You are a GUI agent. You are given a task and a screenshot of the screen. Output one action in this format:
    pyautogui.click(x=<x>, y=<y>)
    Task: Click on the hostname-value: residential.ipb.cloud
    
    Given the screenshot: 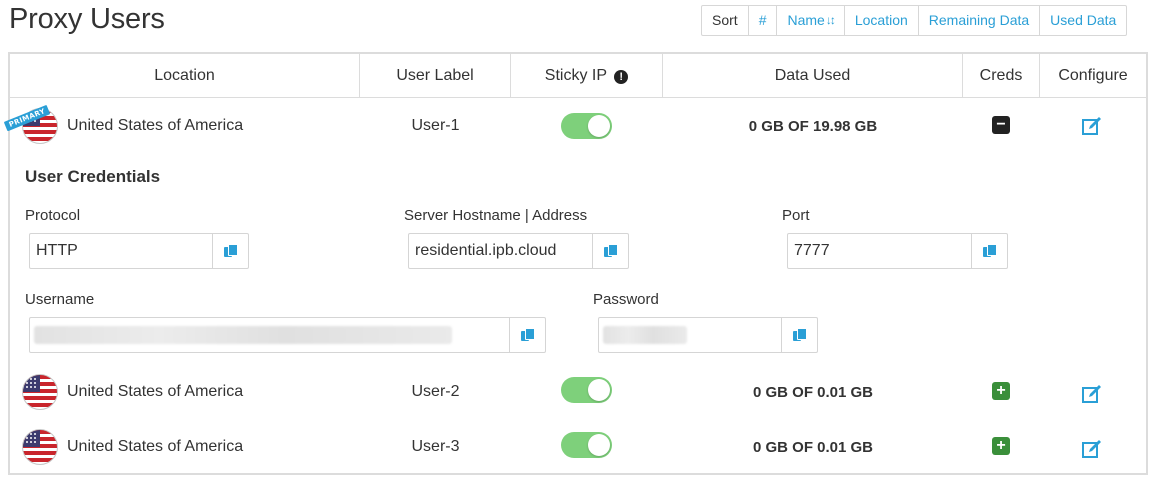 What is the action you would take?
    pyautogui.click(x=500, y=251)
    